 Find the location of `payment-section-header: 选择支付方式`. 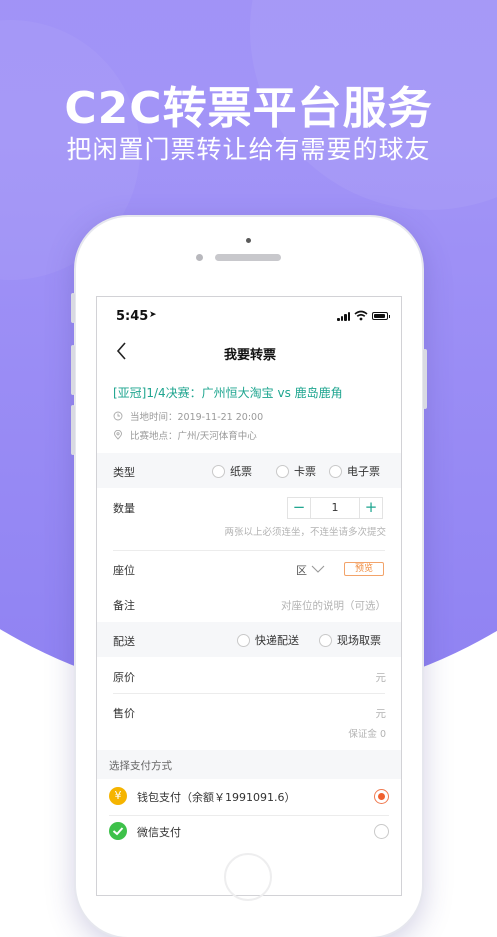

payment-section-header: 选择支付方式 is located at coordinates (249, 764).